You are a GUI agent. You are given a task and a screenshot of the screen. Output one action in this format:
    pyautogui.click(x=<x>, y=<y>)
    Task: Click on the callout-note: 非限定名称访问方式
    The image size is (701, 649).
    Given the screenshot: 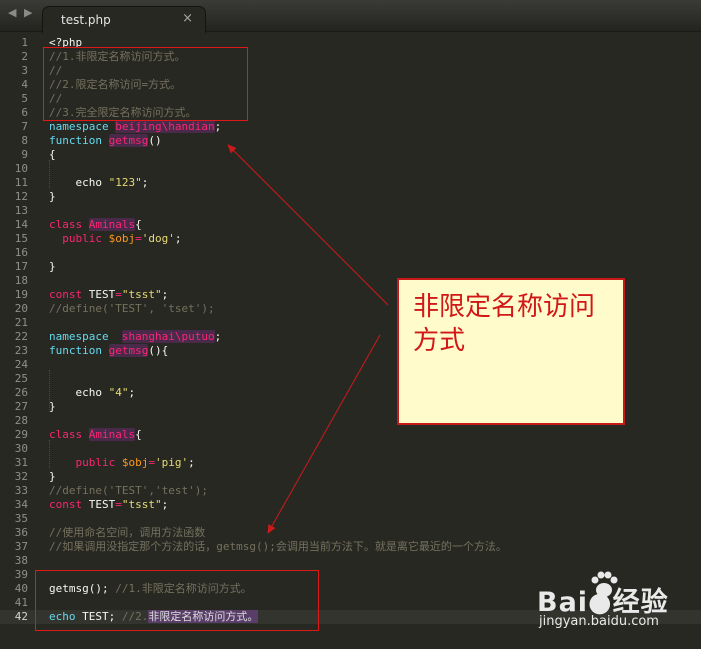 What is the action you would take?
    pyautogui.click(x=511, y=351)
    